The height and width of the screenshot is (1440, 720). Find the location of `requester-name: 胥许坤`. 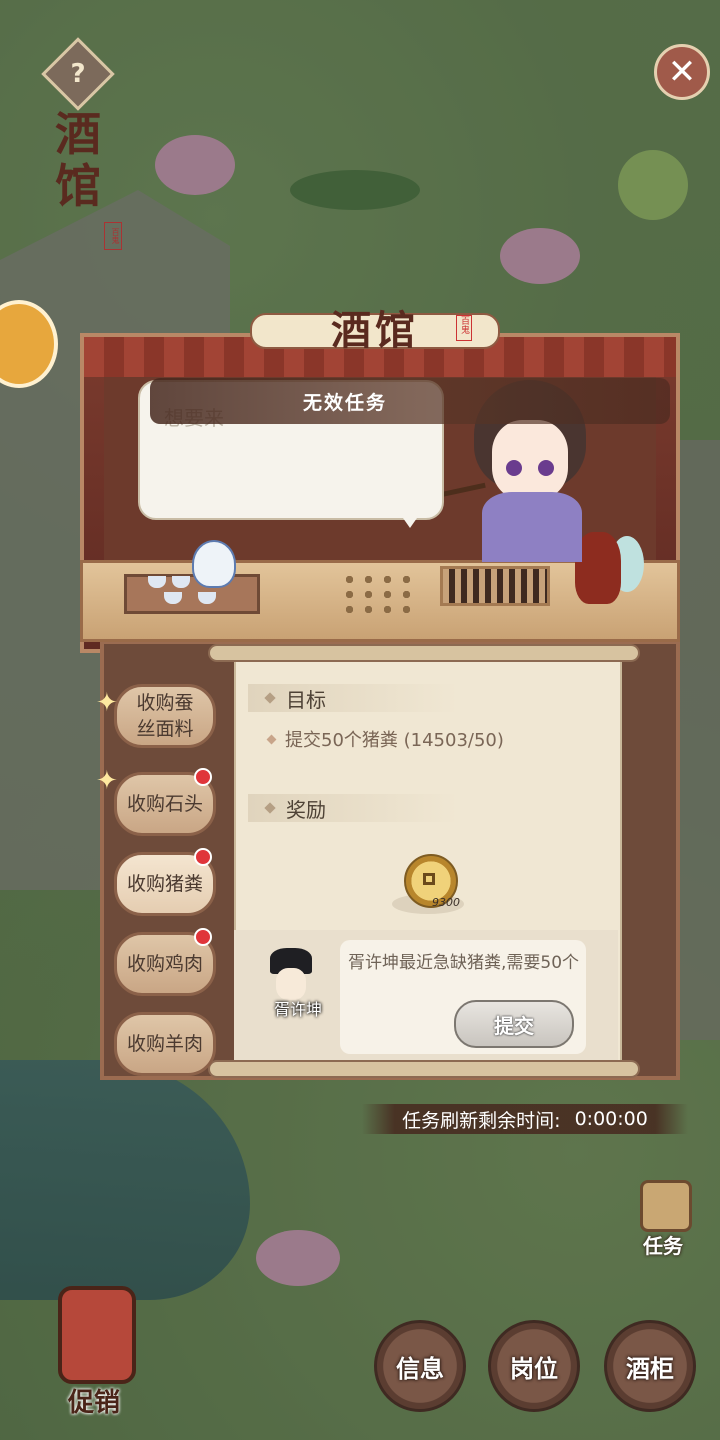

requester-name: 胥许坤 is located at coordinates (297, 1009).